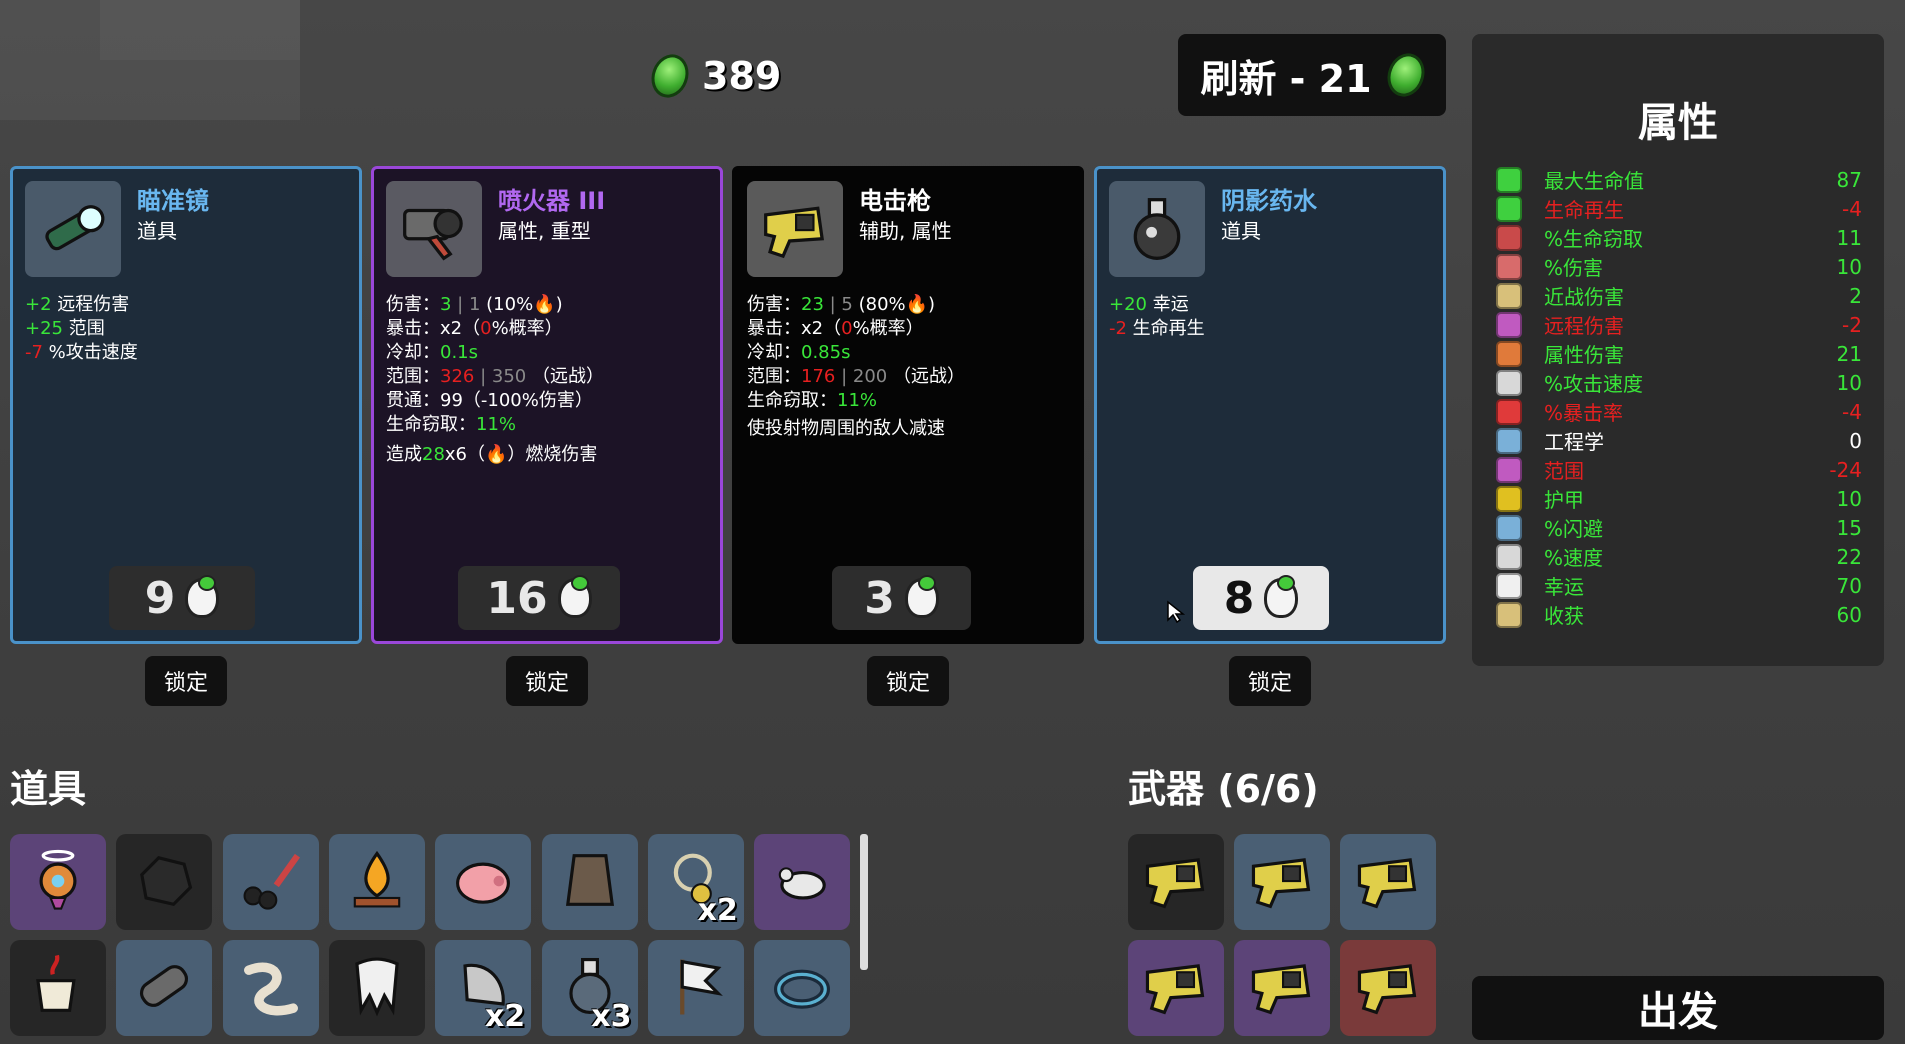 The width and height of the screenshot is (1905, 1044). I want to click on card-desc-line: 贯通：99（-100%伤害）, so click(489, 400).